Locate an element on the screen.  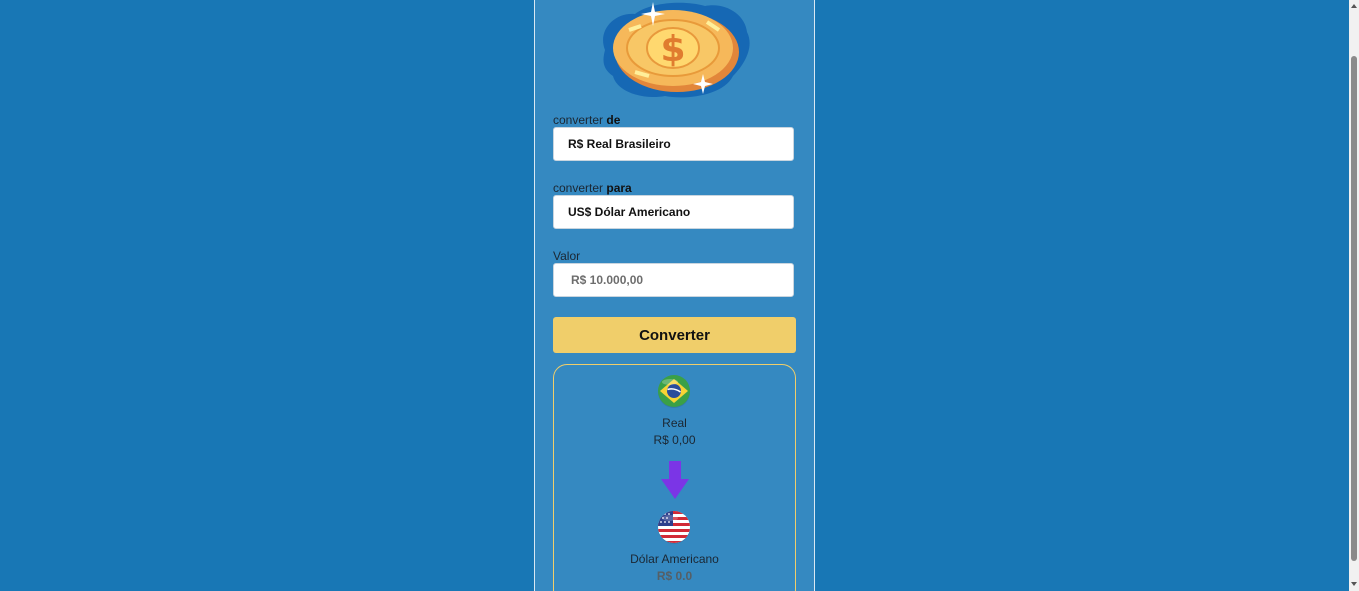
from-amount: R$ 0,00 is located at coordinates (674, 440).